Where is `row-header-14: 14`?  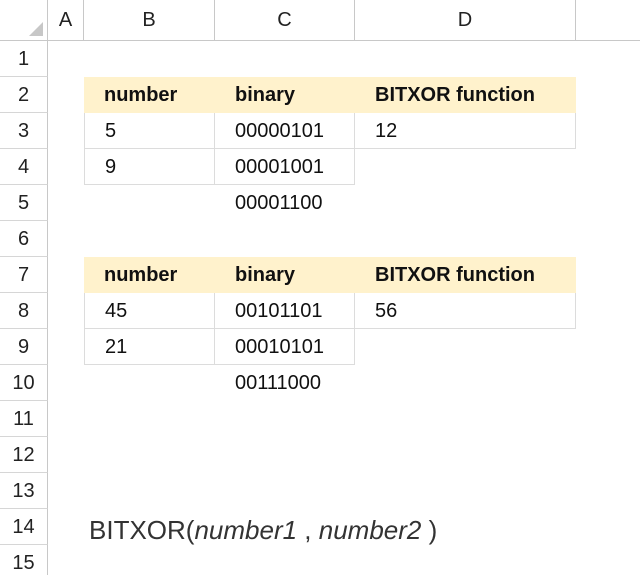
row-header-14: 14 is located at coordinates (24, 527).